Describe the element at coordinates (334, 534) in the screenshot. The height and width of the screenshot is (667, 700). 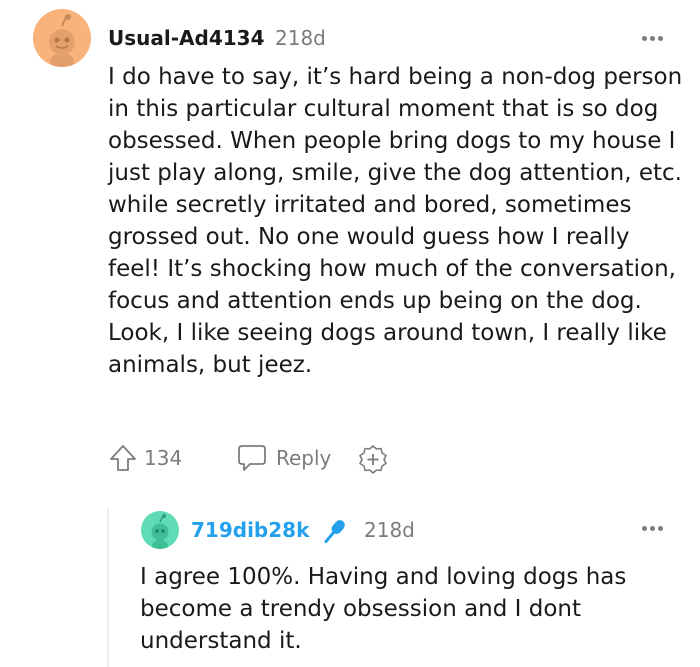
I see `microphone-icon` at that location.